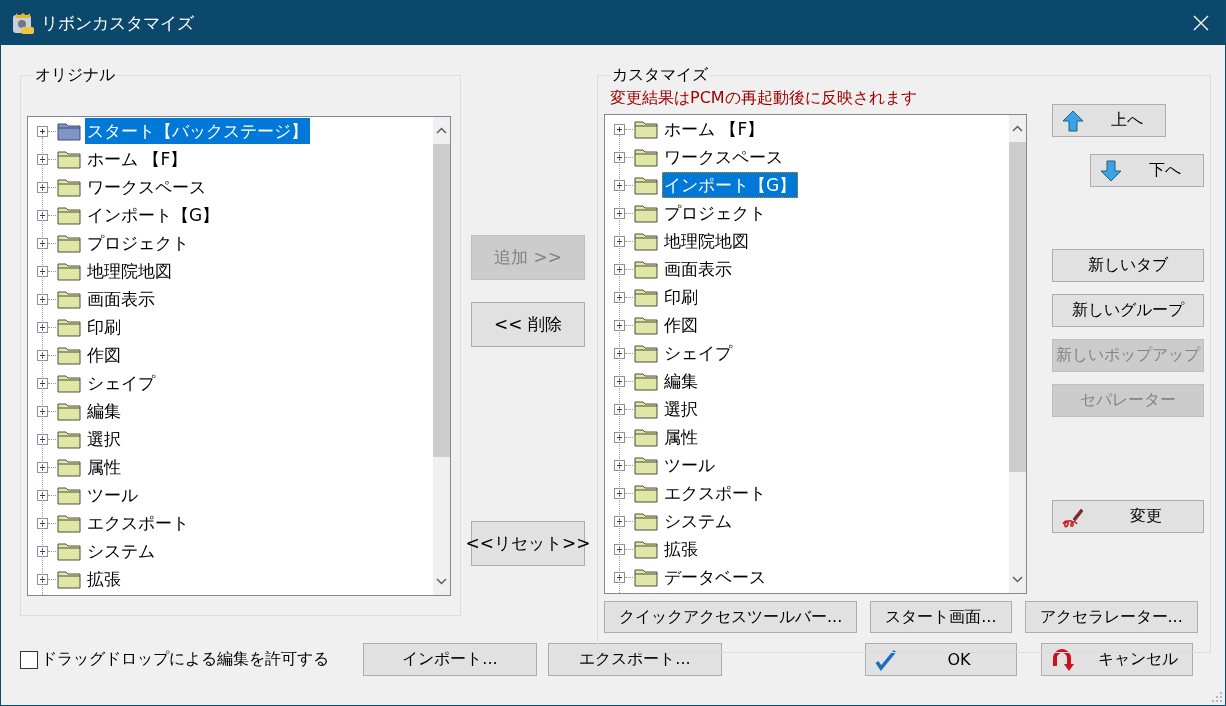 The width and height of the screenshot is (1226, 706). Describe the element at coordinates (1128, 310) in the screenshot. I see `button: 新しいグループ` at that location.